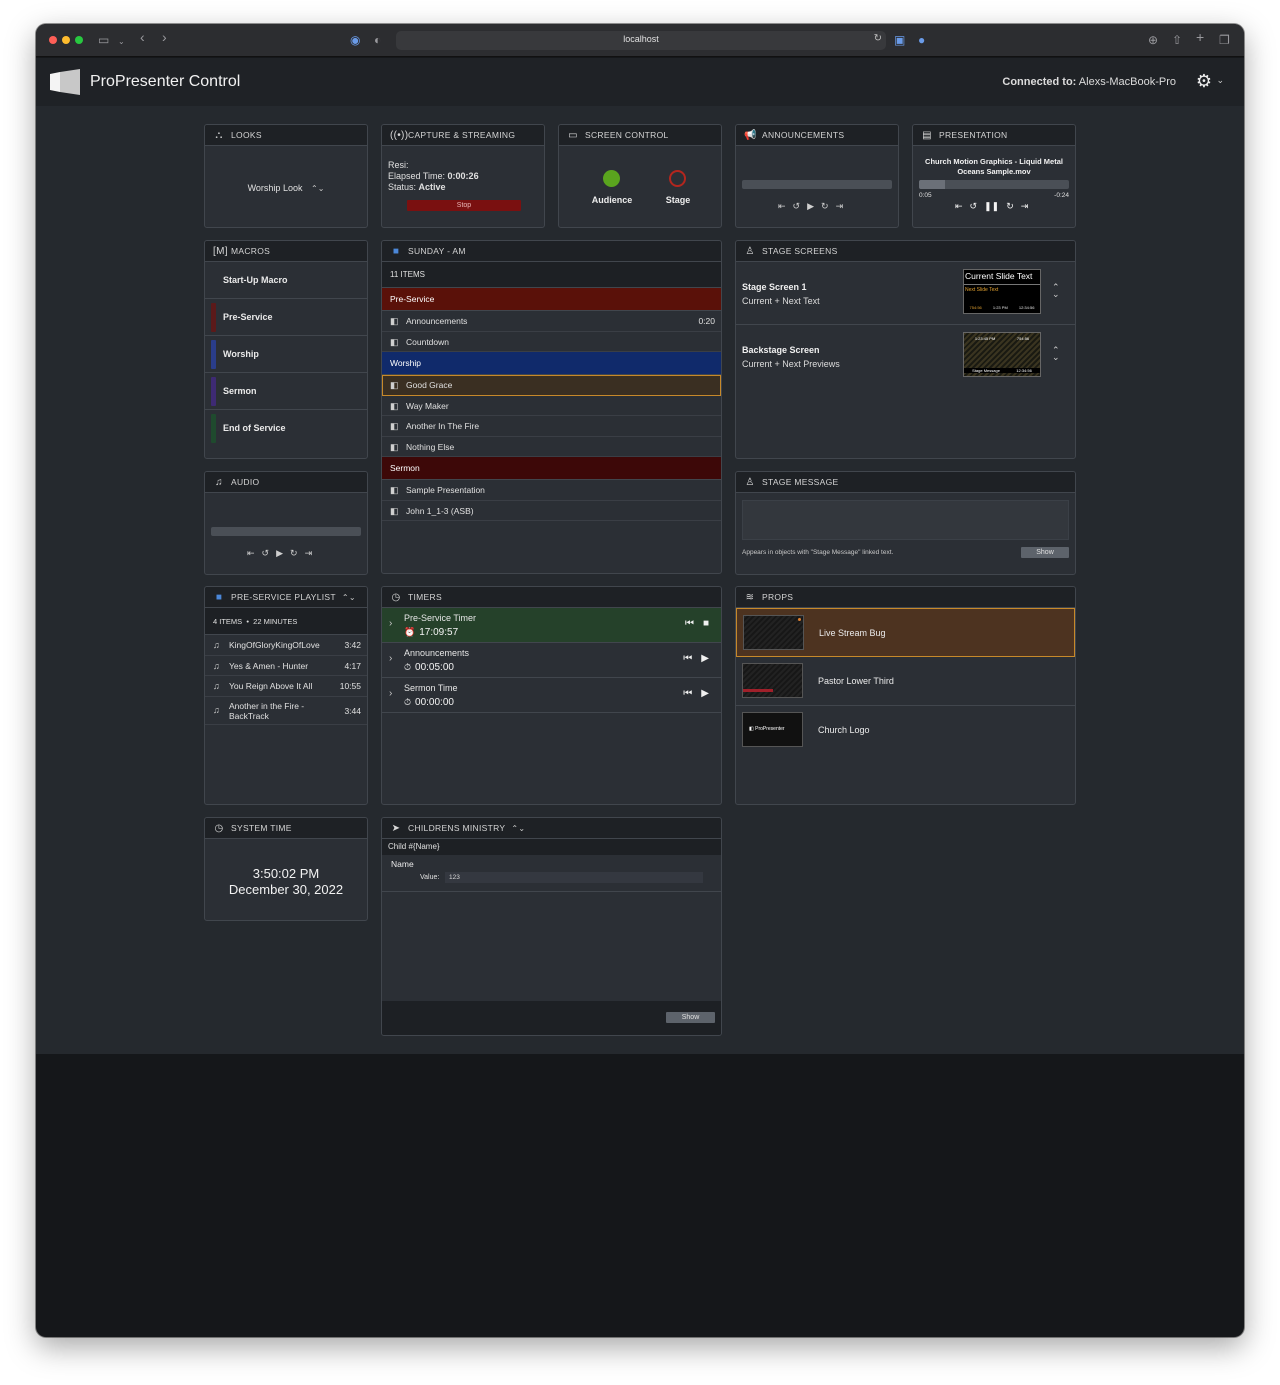 This screenshot has width=1280, height=1385. What do you see at coordinates (1153, 40) in the screenshot?
I see `download-icon: ⊕` at bounding box center [1153, 40].